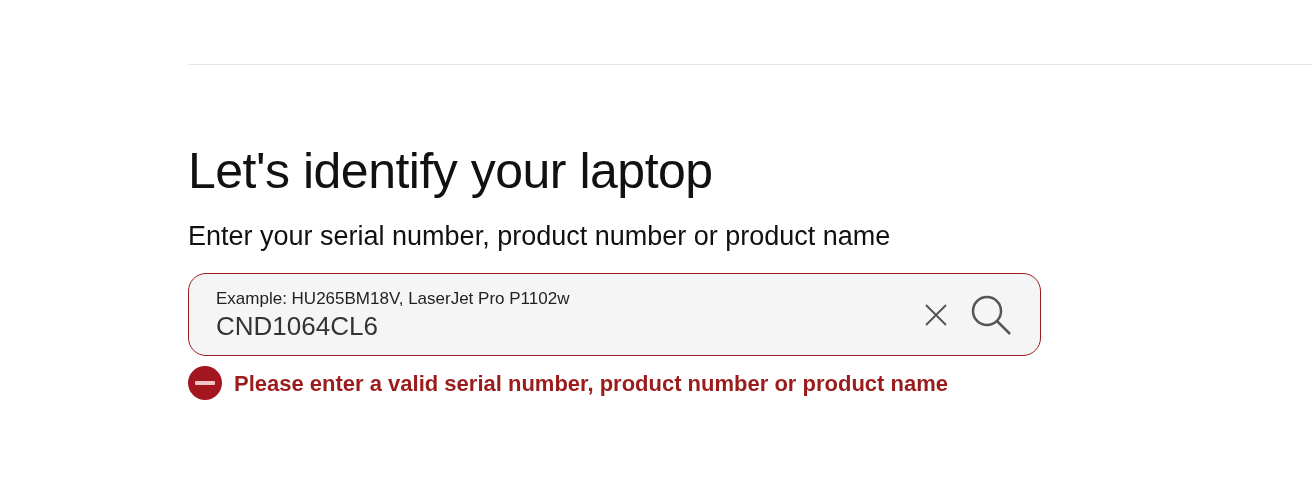 The image size is (1312, 495). I want to click on search-field: Example: HU265BM18V, LaserJet Pro P1102w CND1064CL6, so click(614, 314).